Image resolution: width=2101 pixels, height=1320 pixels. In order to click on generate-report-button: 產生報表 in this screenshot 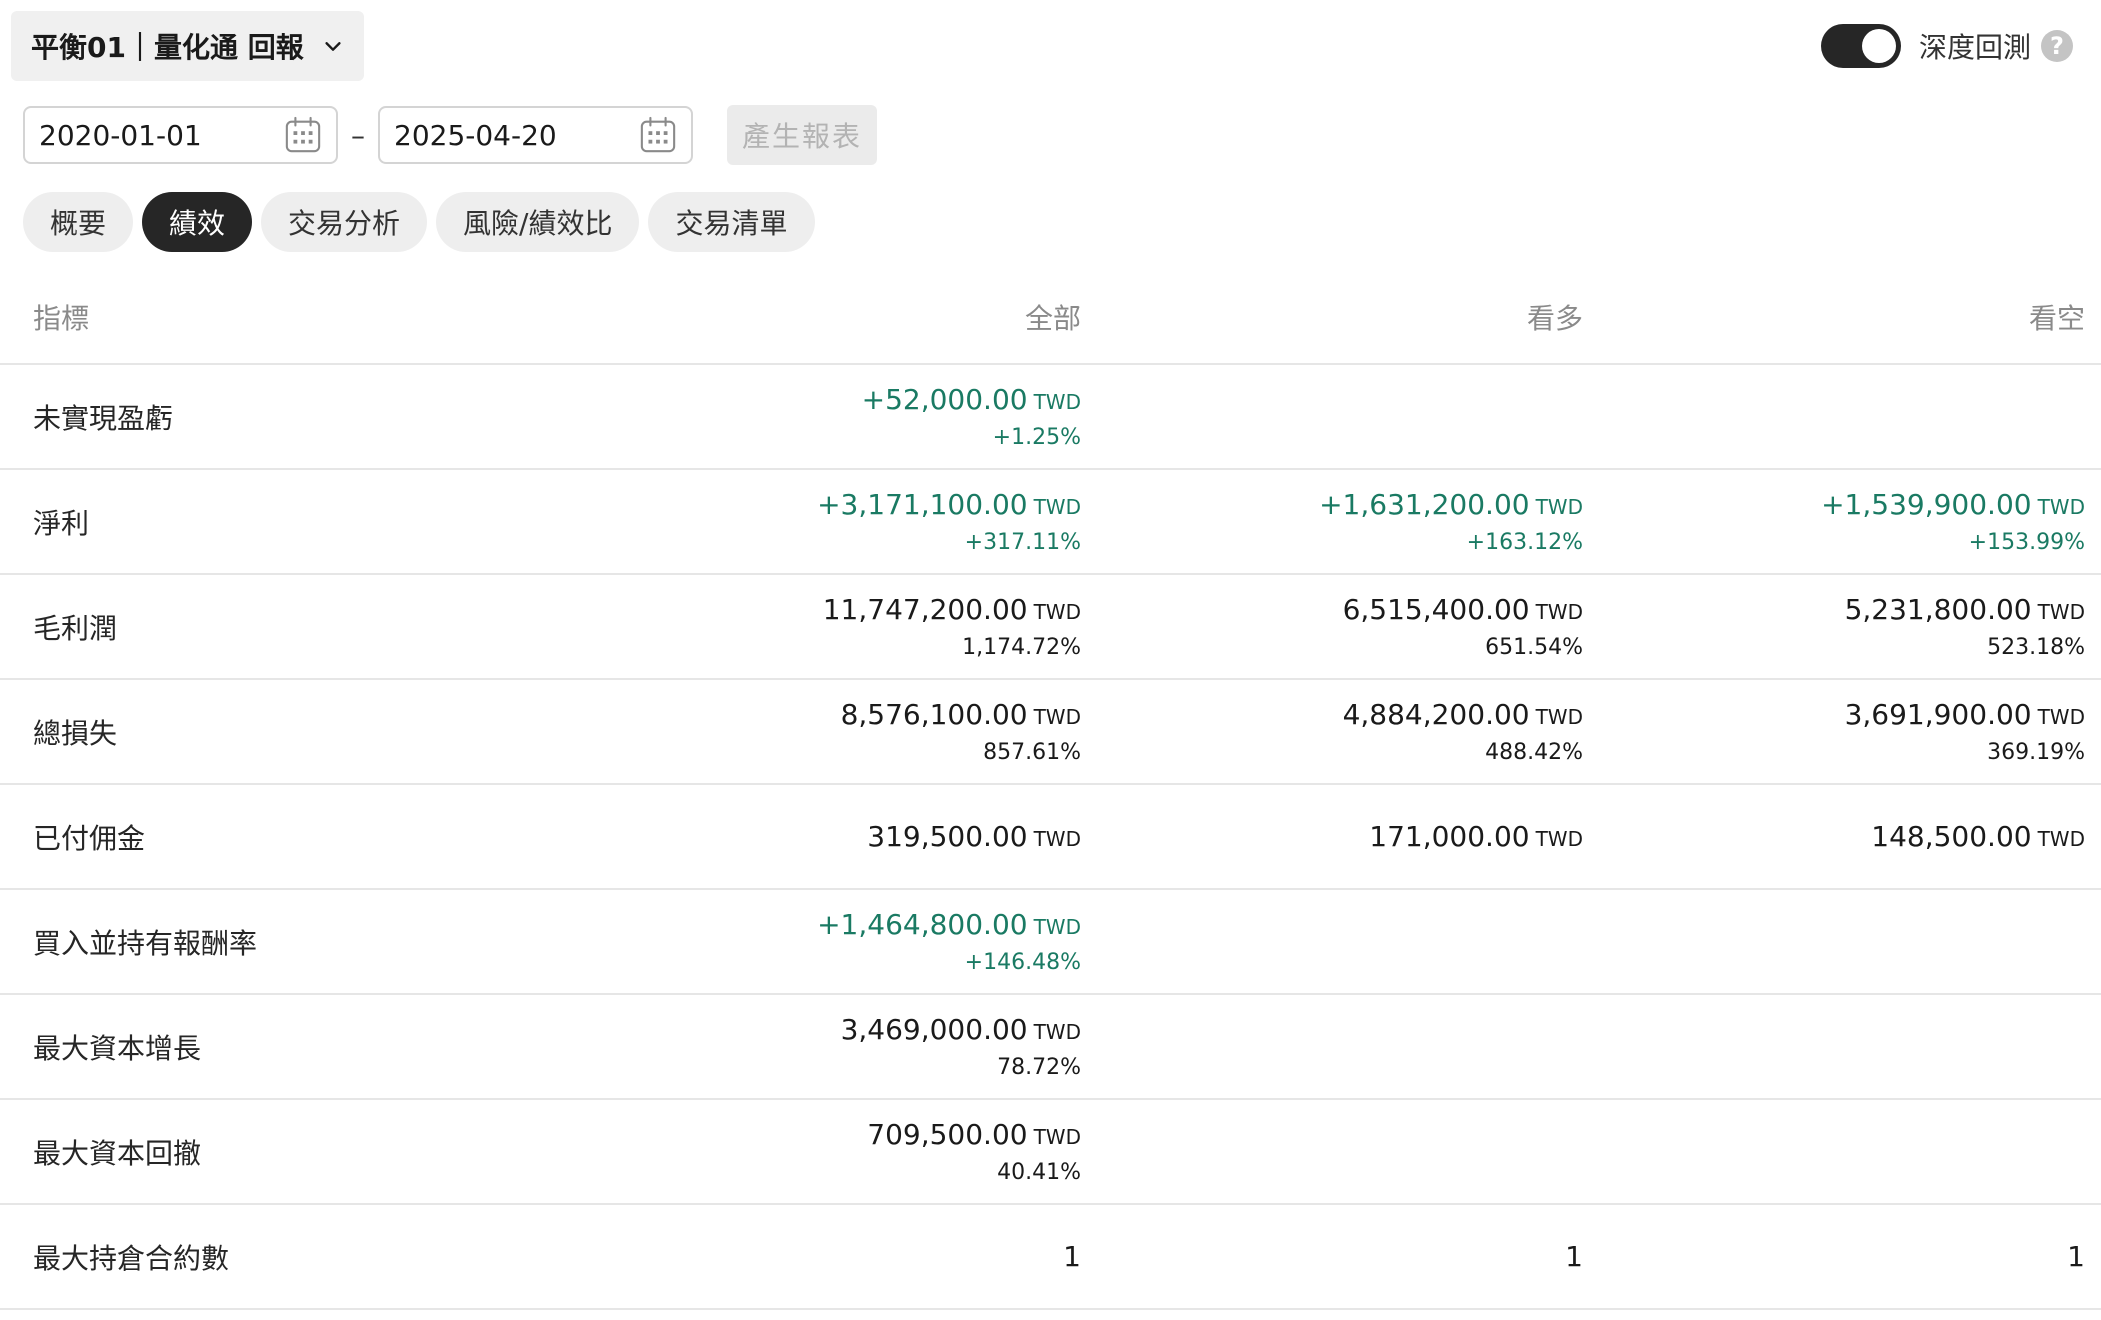, I will do `click(802, 135)`.